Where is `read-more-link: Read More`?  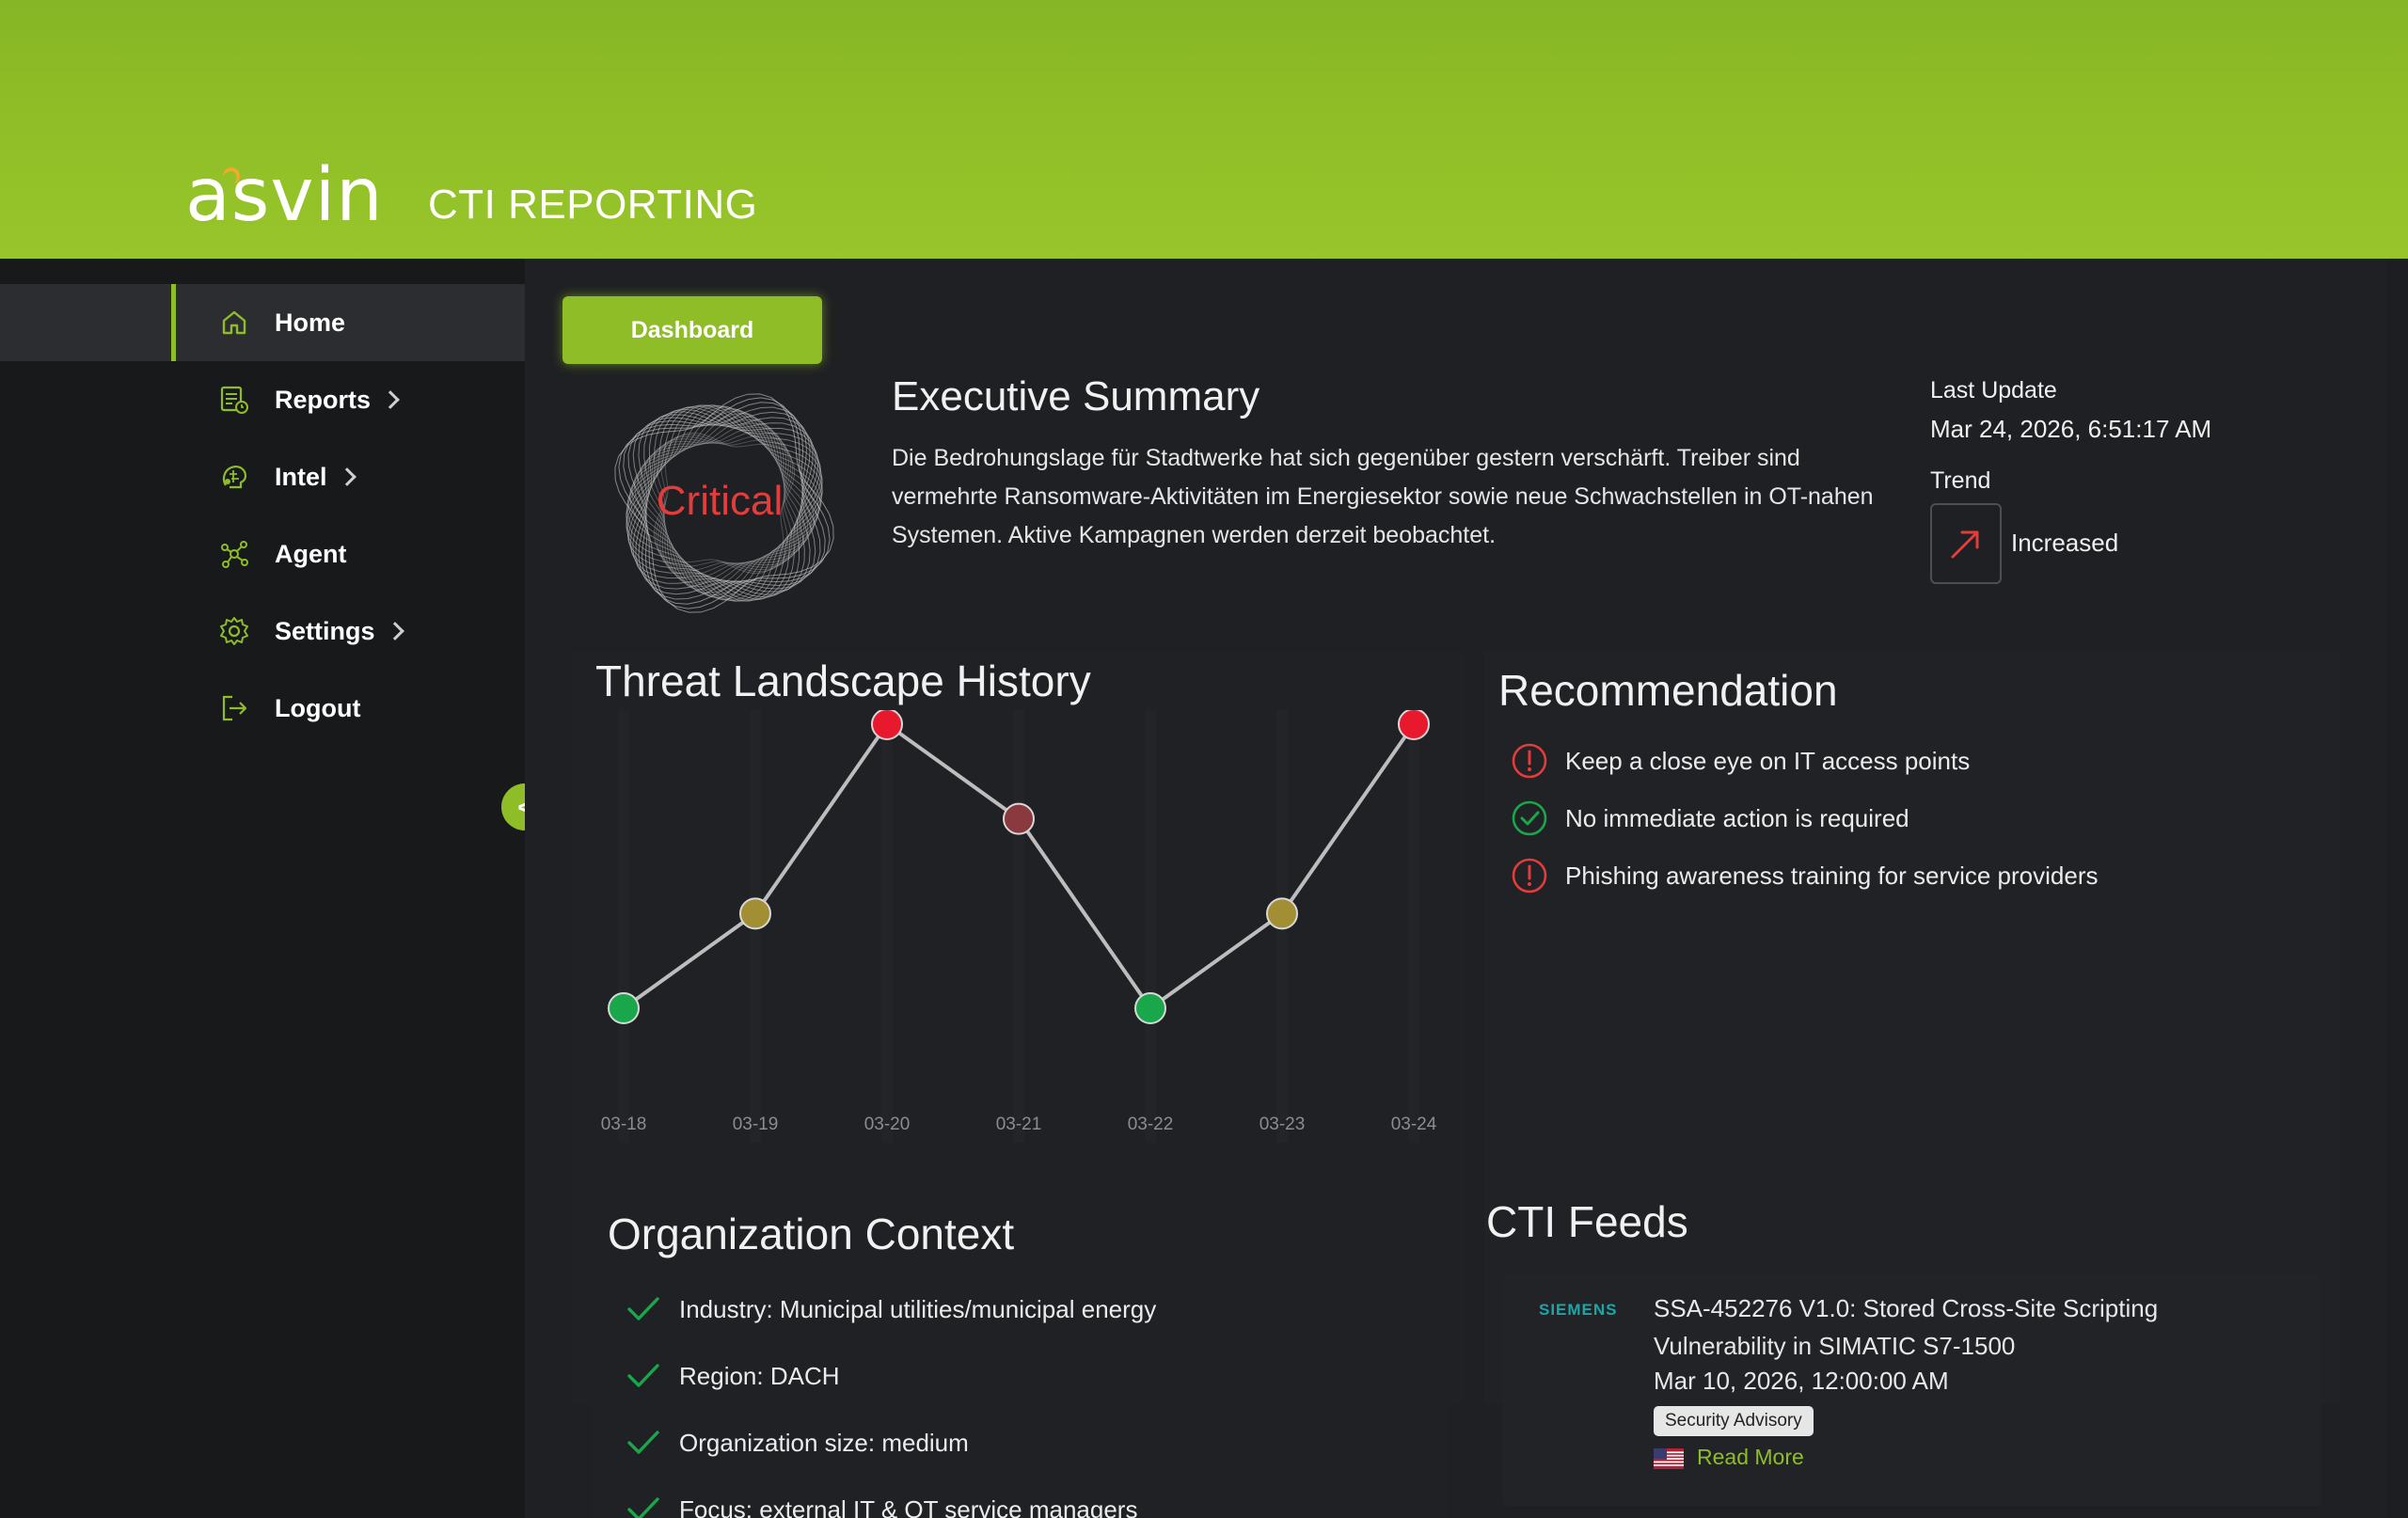
read-more-link: Read More is located at coordinates (1751, 1458).